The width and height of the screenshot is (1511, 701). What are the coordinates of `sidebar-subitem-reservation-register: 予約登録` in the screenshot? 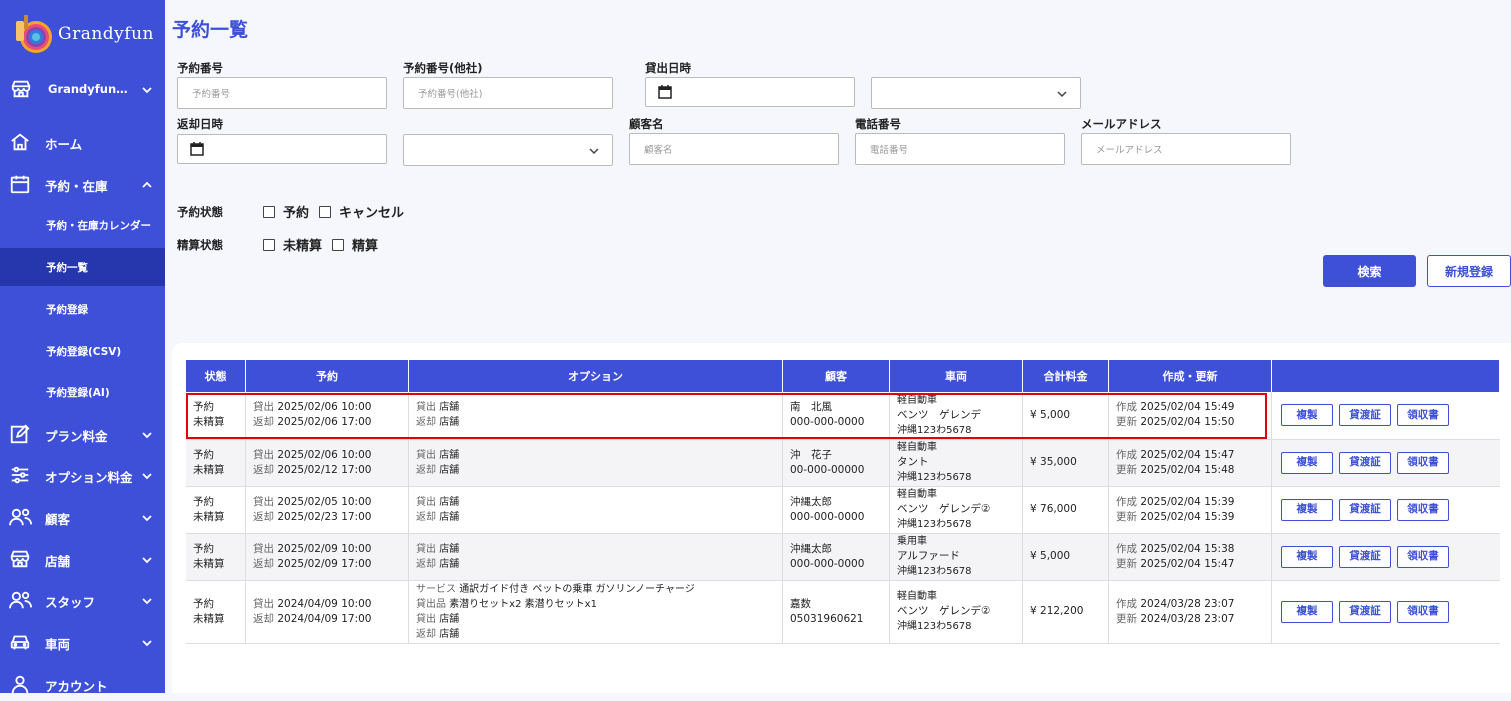 It's located at (82, 309).